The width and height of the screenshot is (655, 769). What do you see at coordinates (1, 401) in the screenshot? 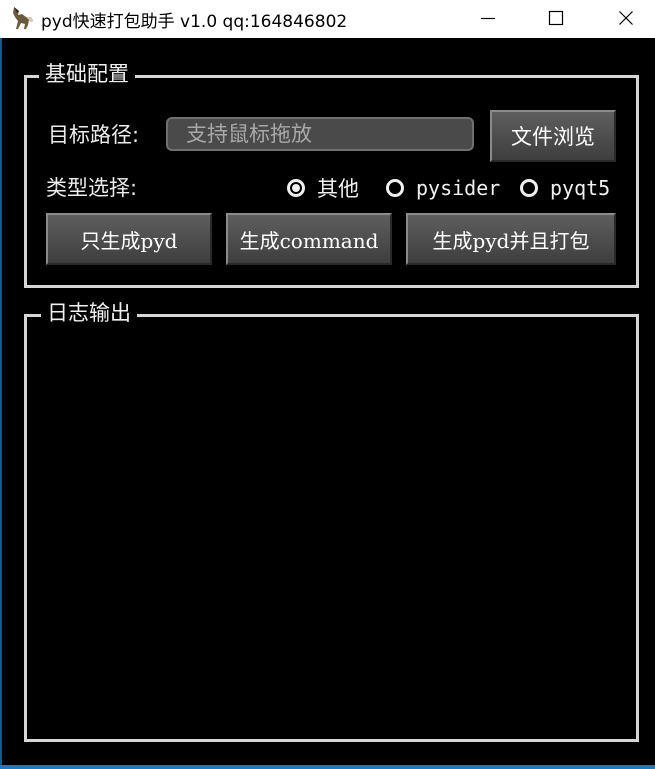
I see `window-border` at bounding box center [1, 401].